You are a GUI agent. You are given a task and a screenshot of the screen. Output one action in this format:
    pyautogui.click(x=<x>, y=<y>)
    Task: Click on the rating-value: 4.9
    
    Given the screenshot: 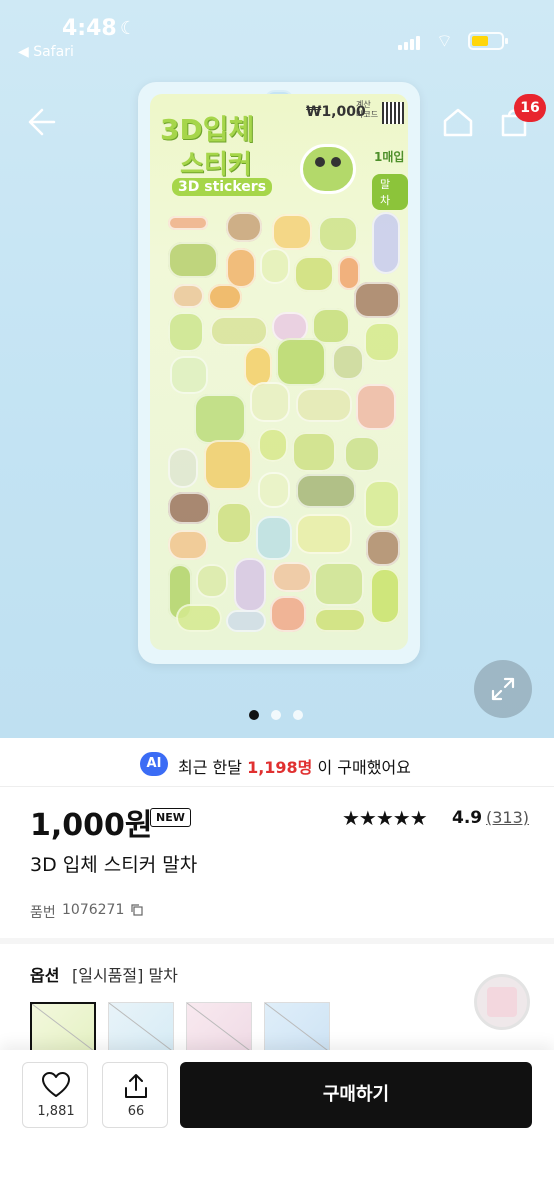 What is the action you would take?
    pyautogui.click(x=467, y=818)
    